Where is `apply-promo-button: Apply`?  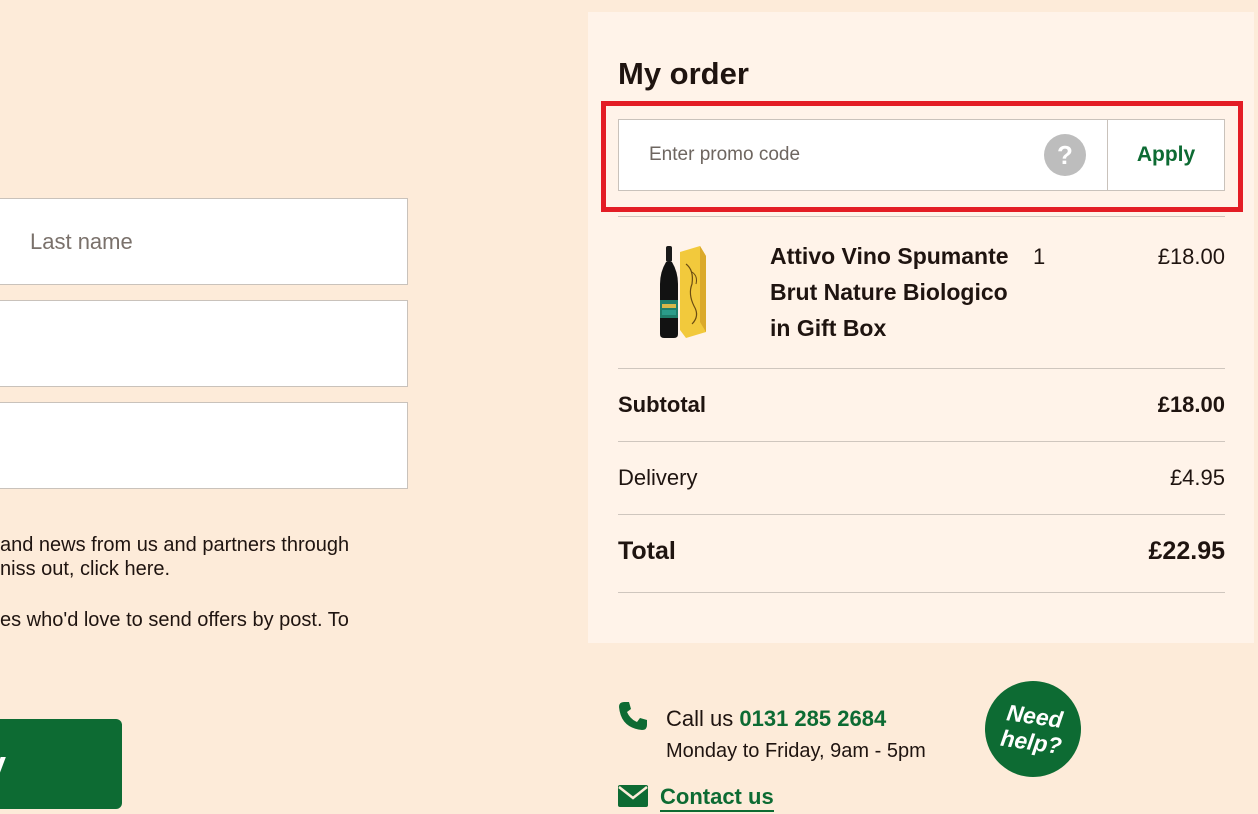
apply-promo-button: Apply is located at coordinates (1165, 155).